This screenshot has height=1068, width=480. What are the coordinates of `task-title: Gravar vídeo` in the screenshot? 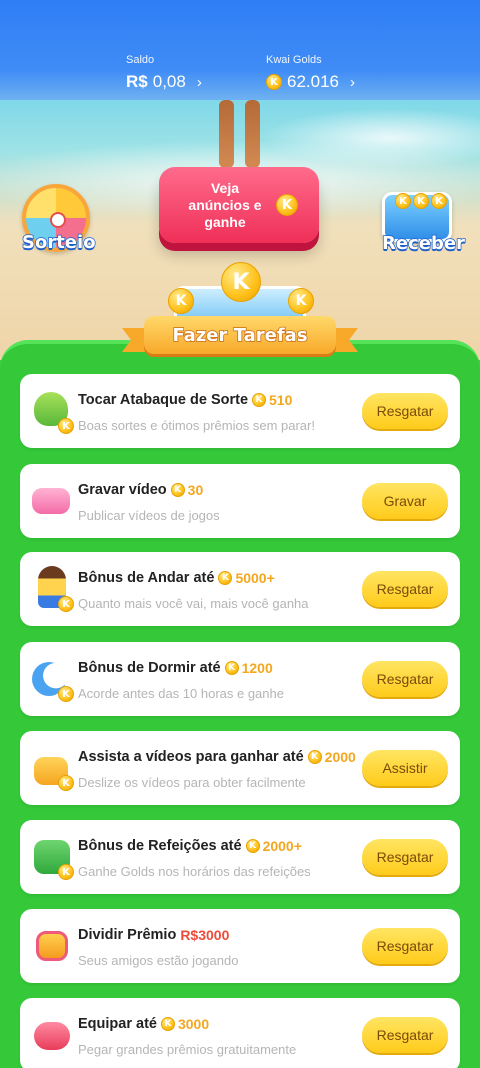 It's located at (122, 490).